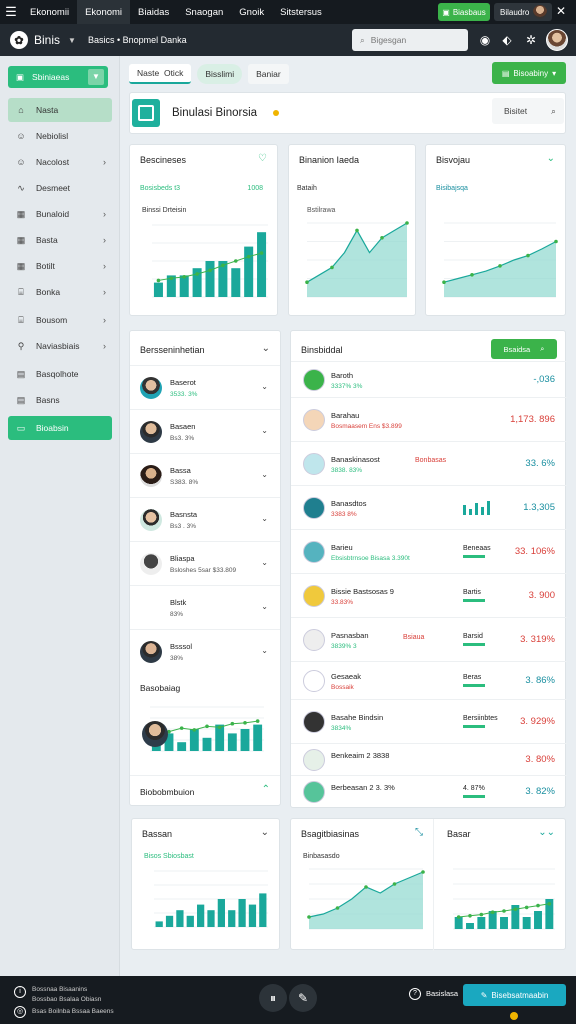 The image size is (576, 1024). I want to click on sidebar-item-bioabsin: ▭ Bioabsin, so click(60, 428).